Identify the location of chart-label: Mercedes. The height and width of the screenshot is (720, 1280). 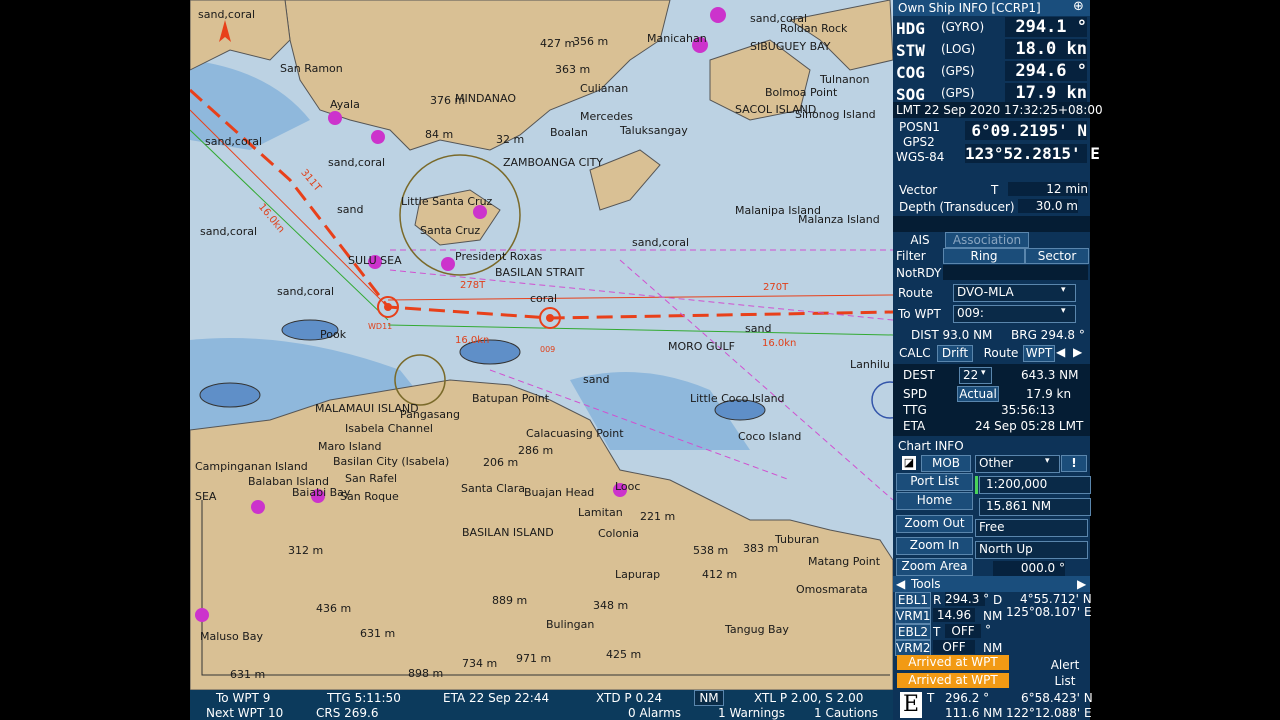
(606, 116).